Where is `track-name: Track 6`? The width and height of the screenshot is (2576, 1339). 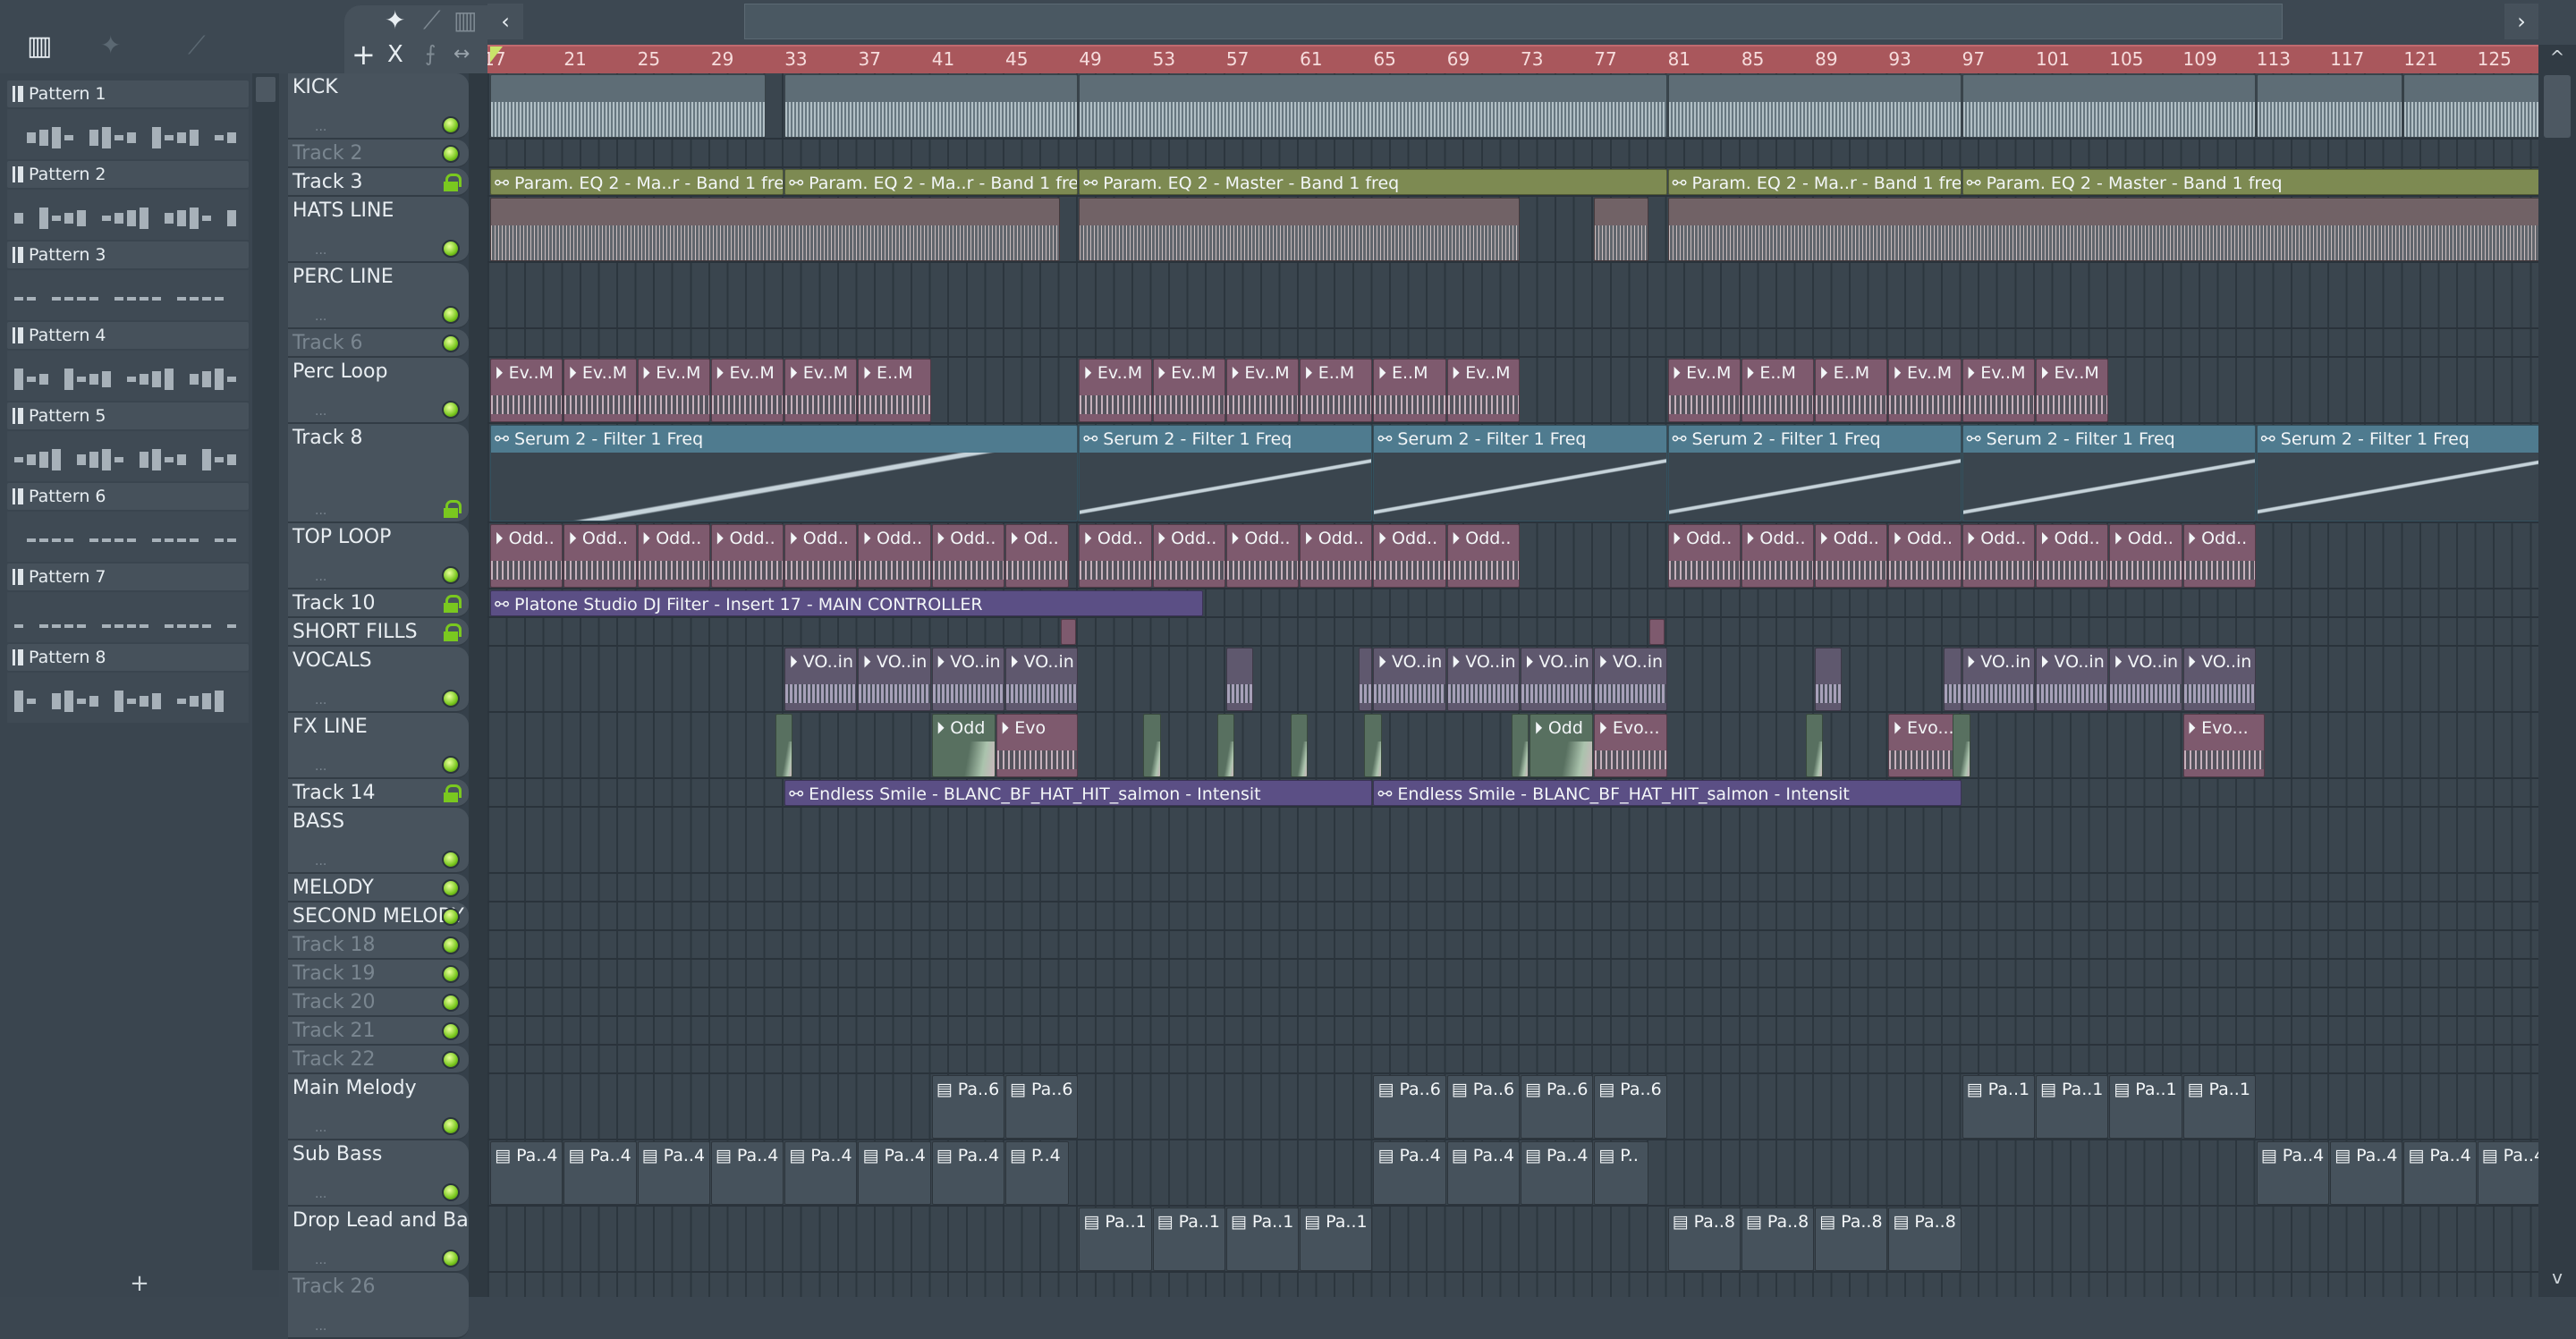
track-name: Track 6 is located at coordinates (327, 343).